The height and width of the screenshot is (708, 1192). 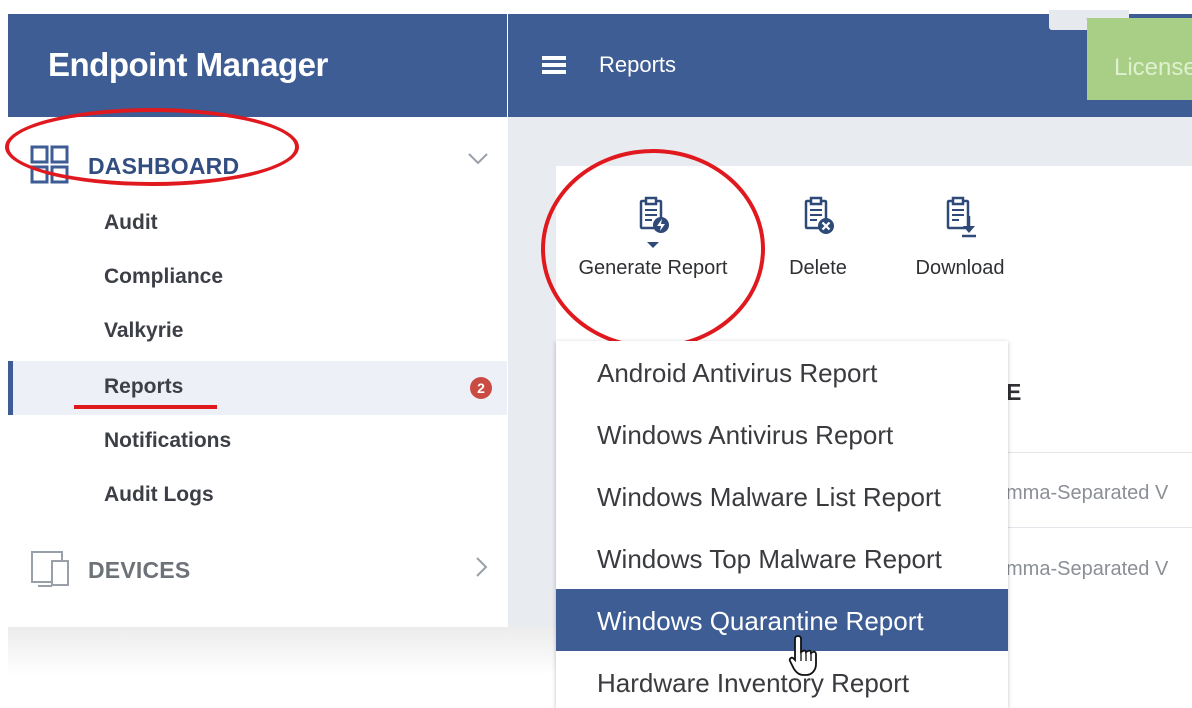 What do you see at coordinates (769, 497) in the screenshot?
I see `menu-item-label: Windows Malware List Report` at bounding box center [769, 497].